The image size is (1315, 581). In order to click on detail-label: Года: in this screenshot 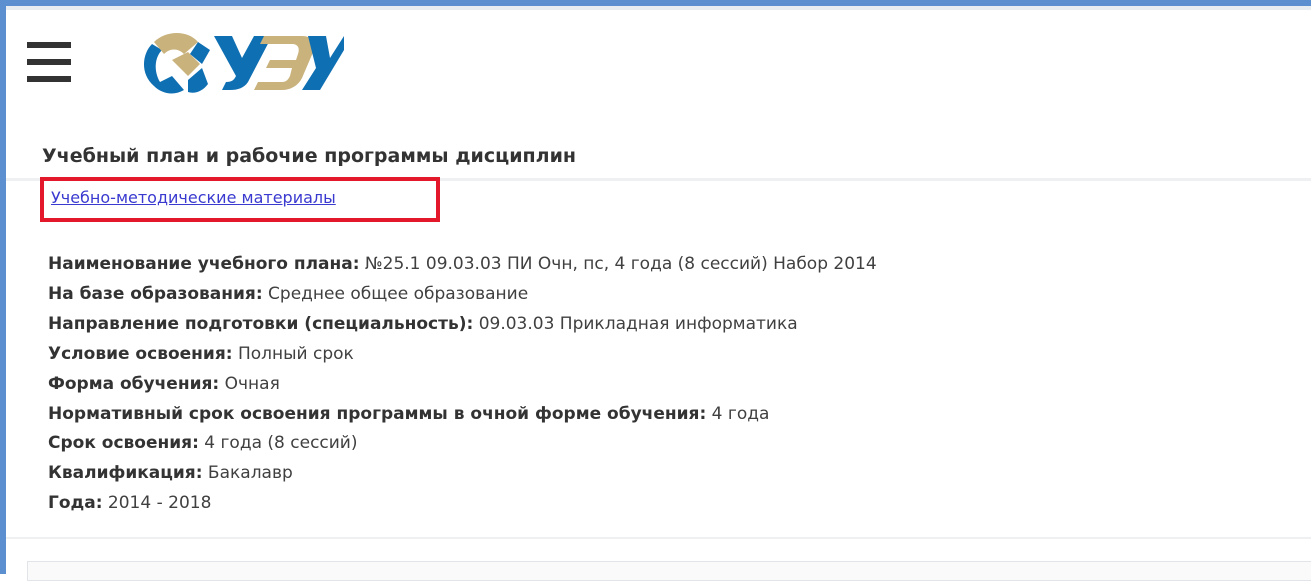, I will do `click(75, 503)`.